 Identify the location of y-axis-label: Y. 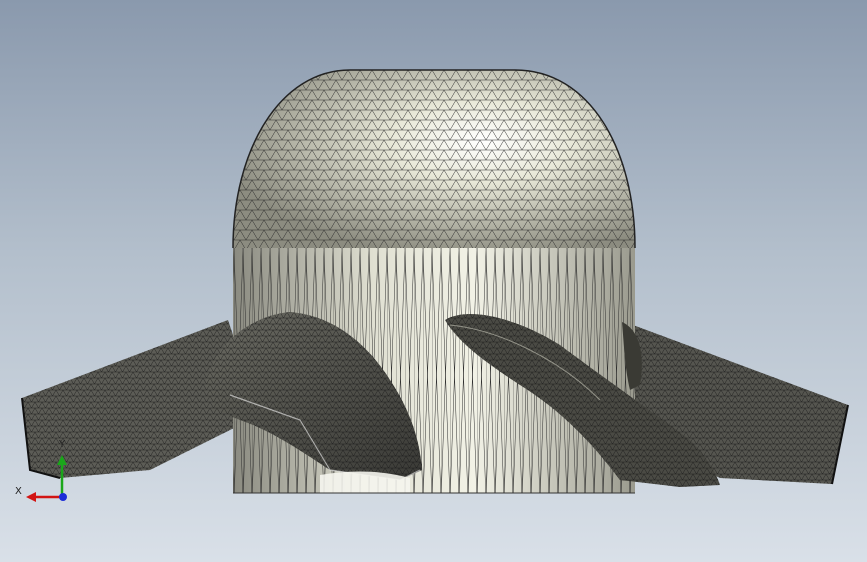
(62, 444).